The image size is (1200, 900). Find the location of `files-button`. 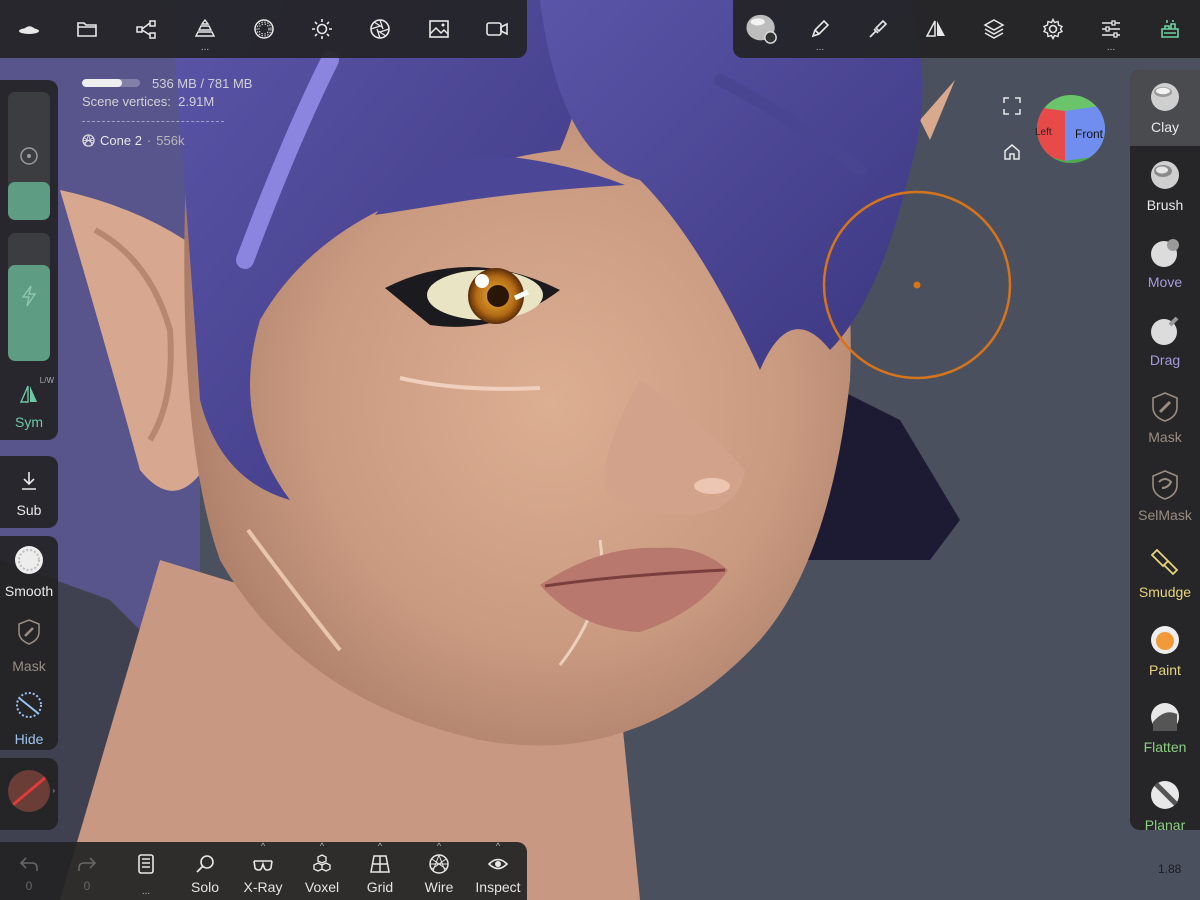

files-button is located at coordinates (87, 29).